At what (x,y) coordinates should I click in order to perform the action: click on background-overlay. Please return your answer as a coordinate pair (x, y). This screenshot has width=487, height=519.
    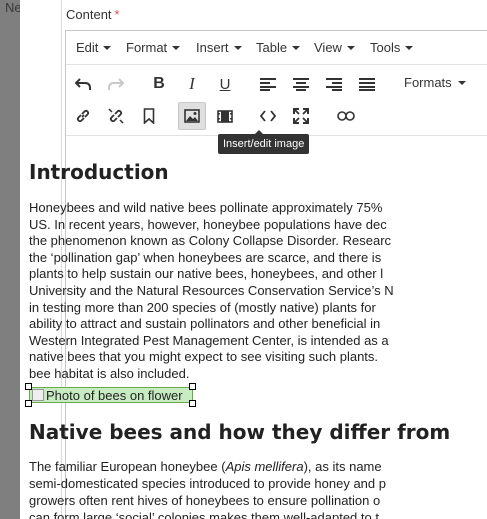
    Looking at the image, I should click on (10, 259).